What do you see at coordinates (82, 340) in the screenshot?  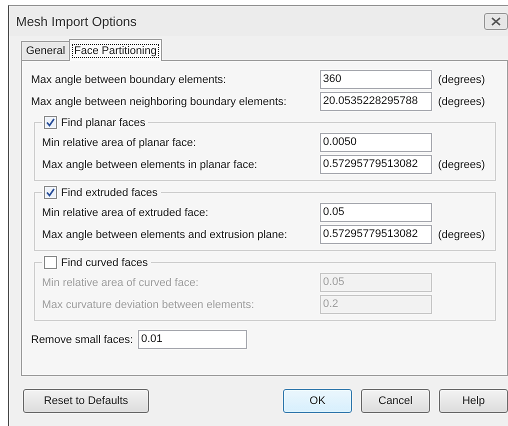 I see `field-label: Remove small faces:` at bounding box center [82, 340].